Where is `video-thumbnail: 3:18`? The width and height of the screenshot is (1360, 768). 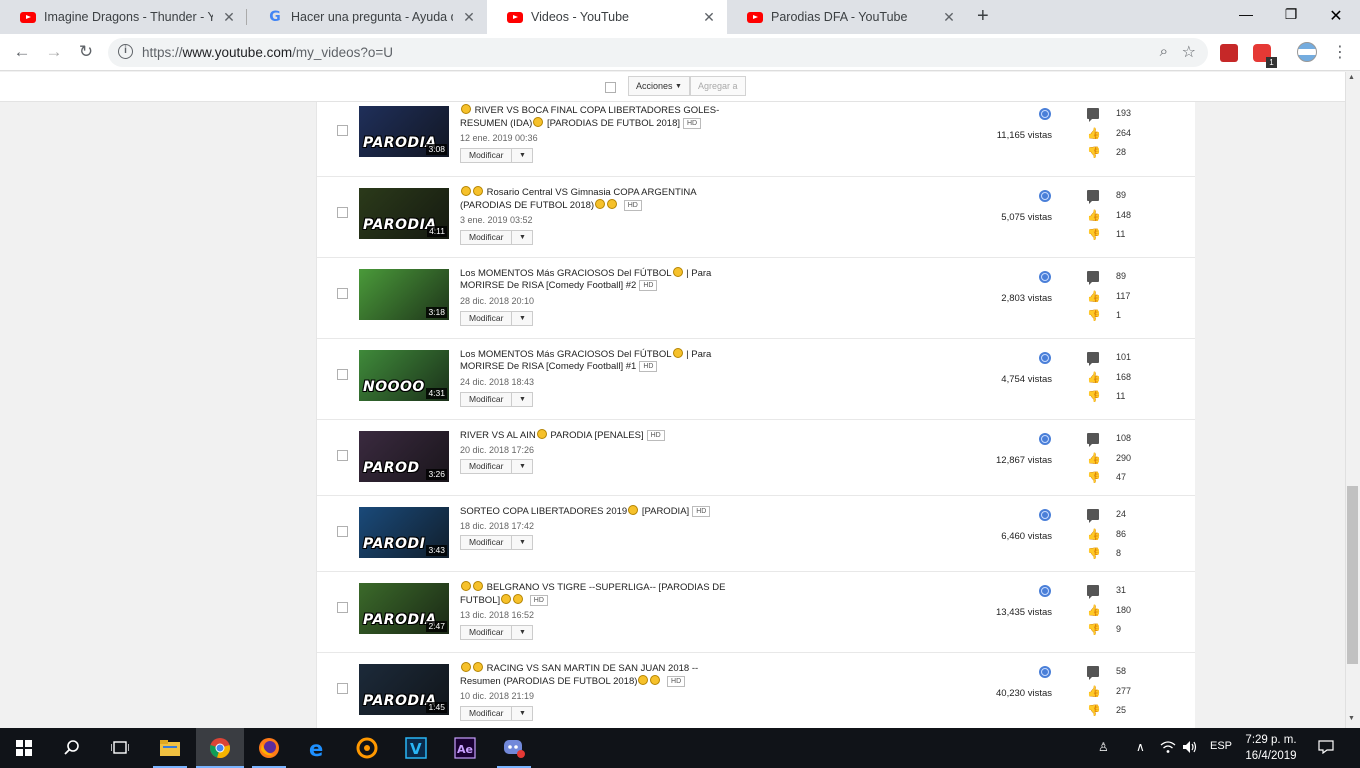
video-thumbnail: 3:18 is located at coordinates (404, 294).